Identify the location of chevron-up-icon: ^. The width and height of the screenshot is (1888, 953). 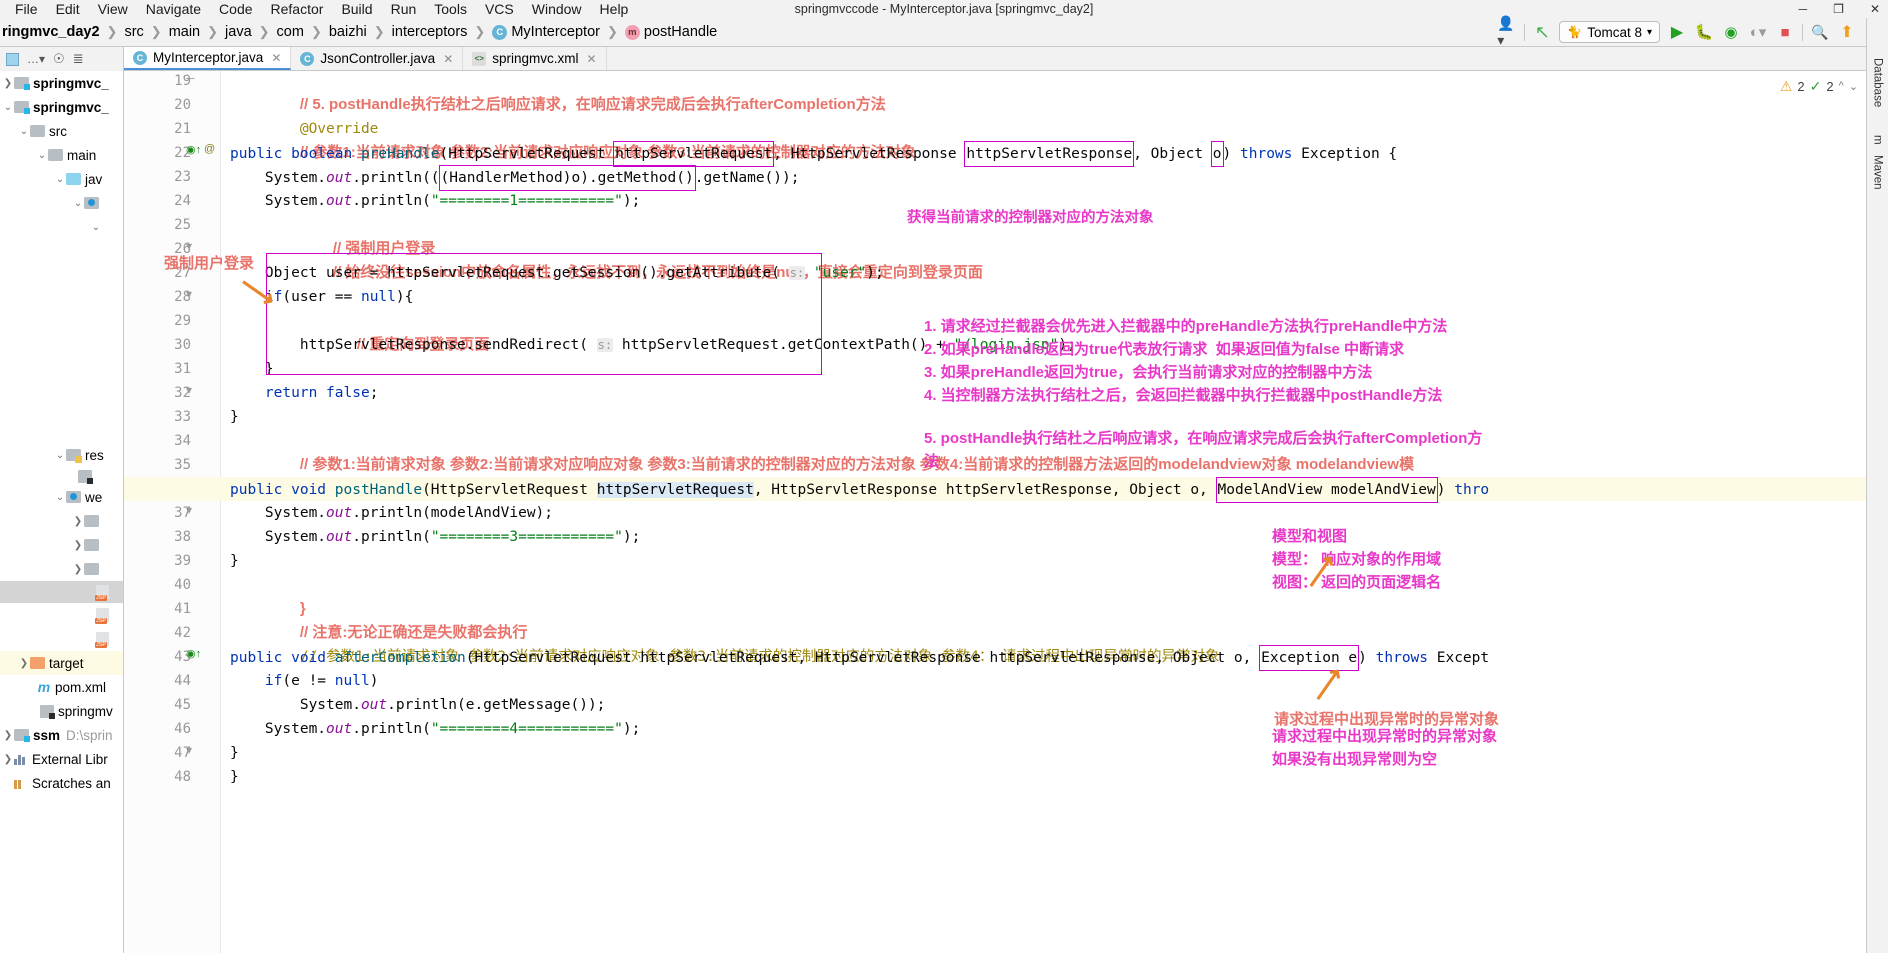
(1841, 86).